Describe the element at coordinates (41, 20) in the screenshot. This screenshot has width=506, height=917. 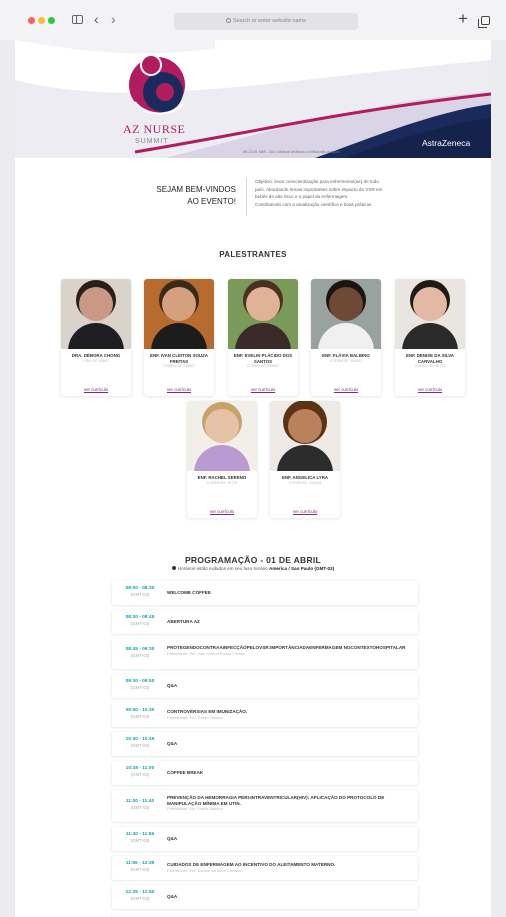
I see `minimize-window-button` at that location.